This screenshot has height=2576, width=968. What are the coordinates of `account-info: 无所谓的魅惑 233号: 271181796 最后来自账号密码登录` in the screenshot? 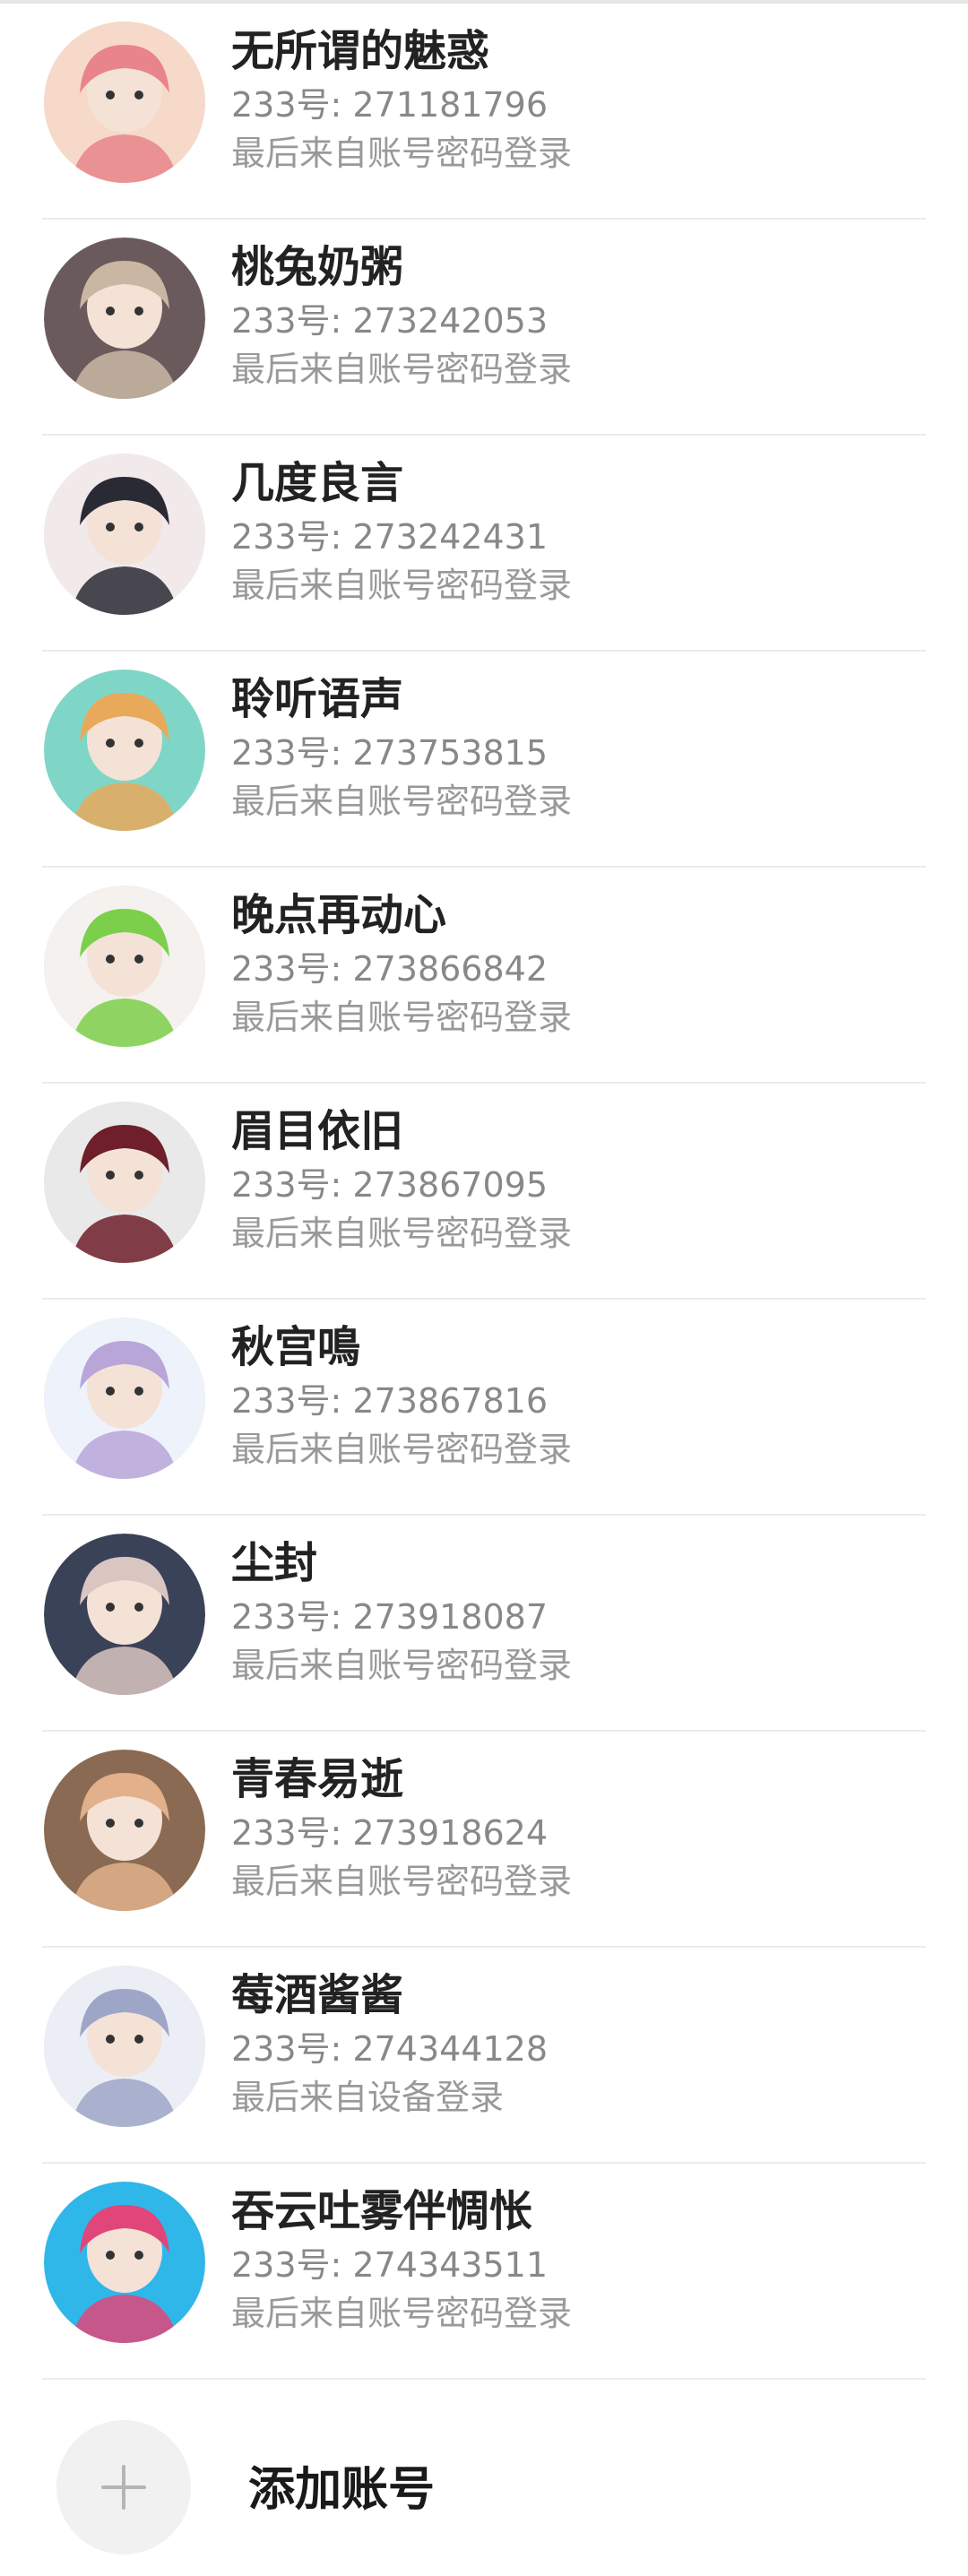 It's located at (401, 100).